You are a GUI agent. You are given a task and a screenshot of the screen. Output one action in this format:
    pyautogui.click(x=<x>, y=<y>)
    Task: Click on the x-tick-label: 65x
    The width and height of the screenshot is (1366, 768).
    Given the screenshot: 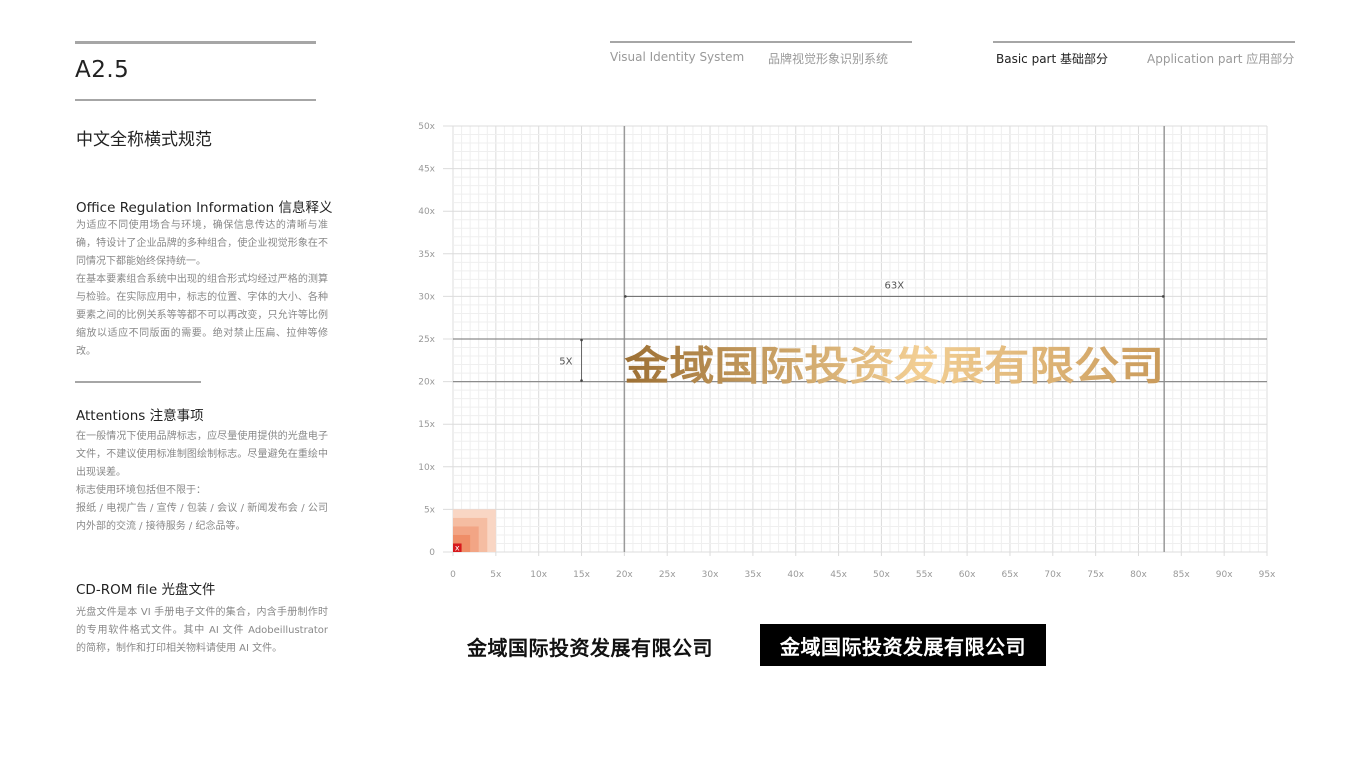 What is the action you would take?
    pyautogui.click(x=1010, y=575)
    